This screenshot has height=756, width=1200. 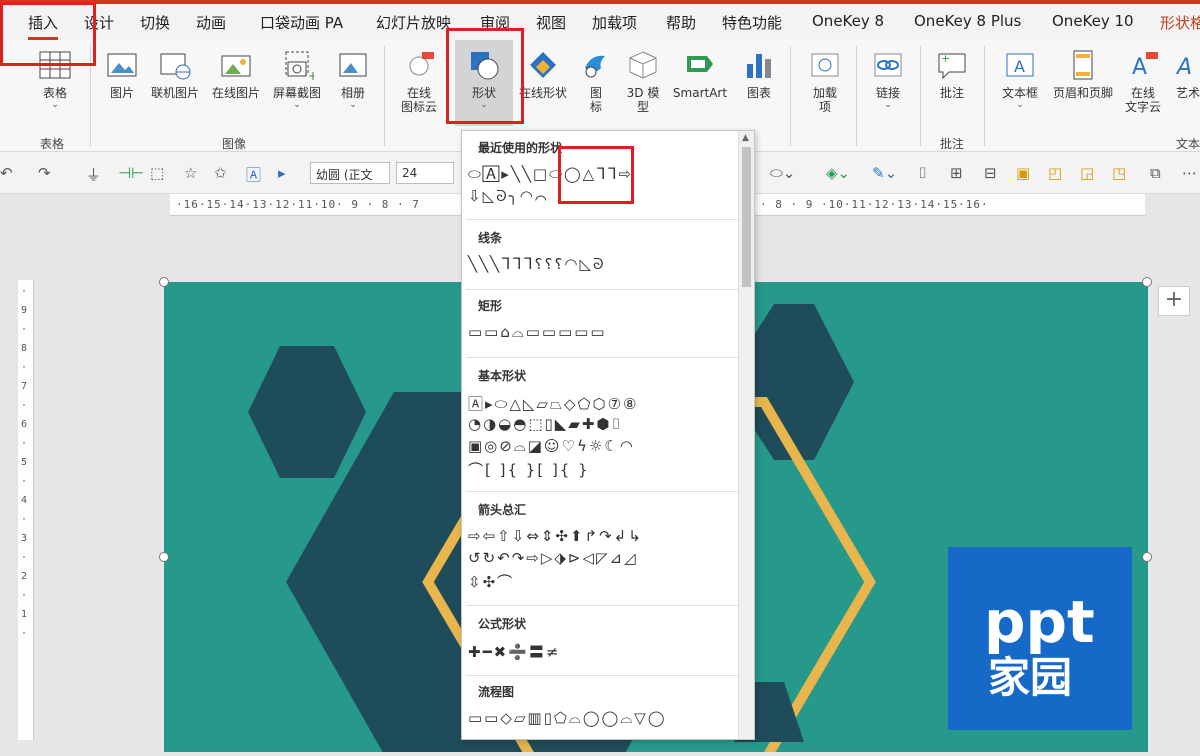 I want to click on online-image-label: 在线图片, so click(x=235, y=93).